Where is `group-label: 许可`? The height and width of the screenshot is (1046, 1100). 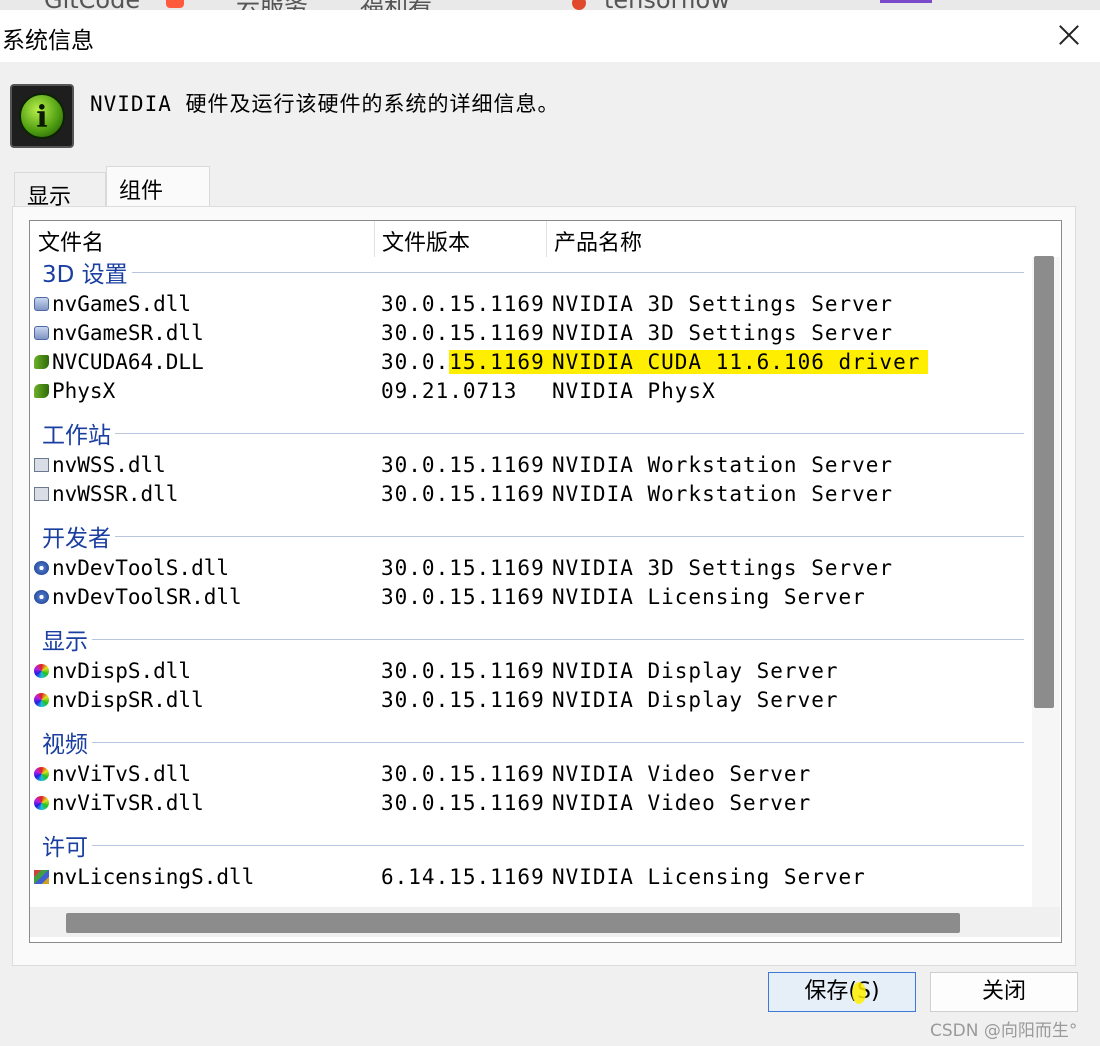
group-label: 许可 is located at coordinates (65, 848).